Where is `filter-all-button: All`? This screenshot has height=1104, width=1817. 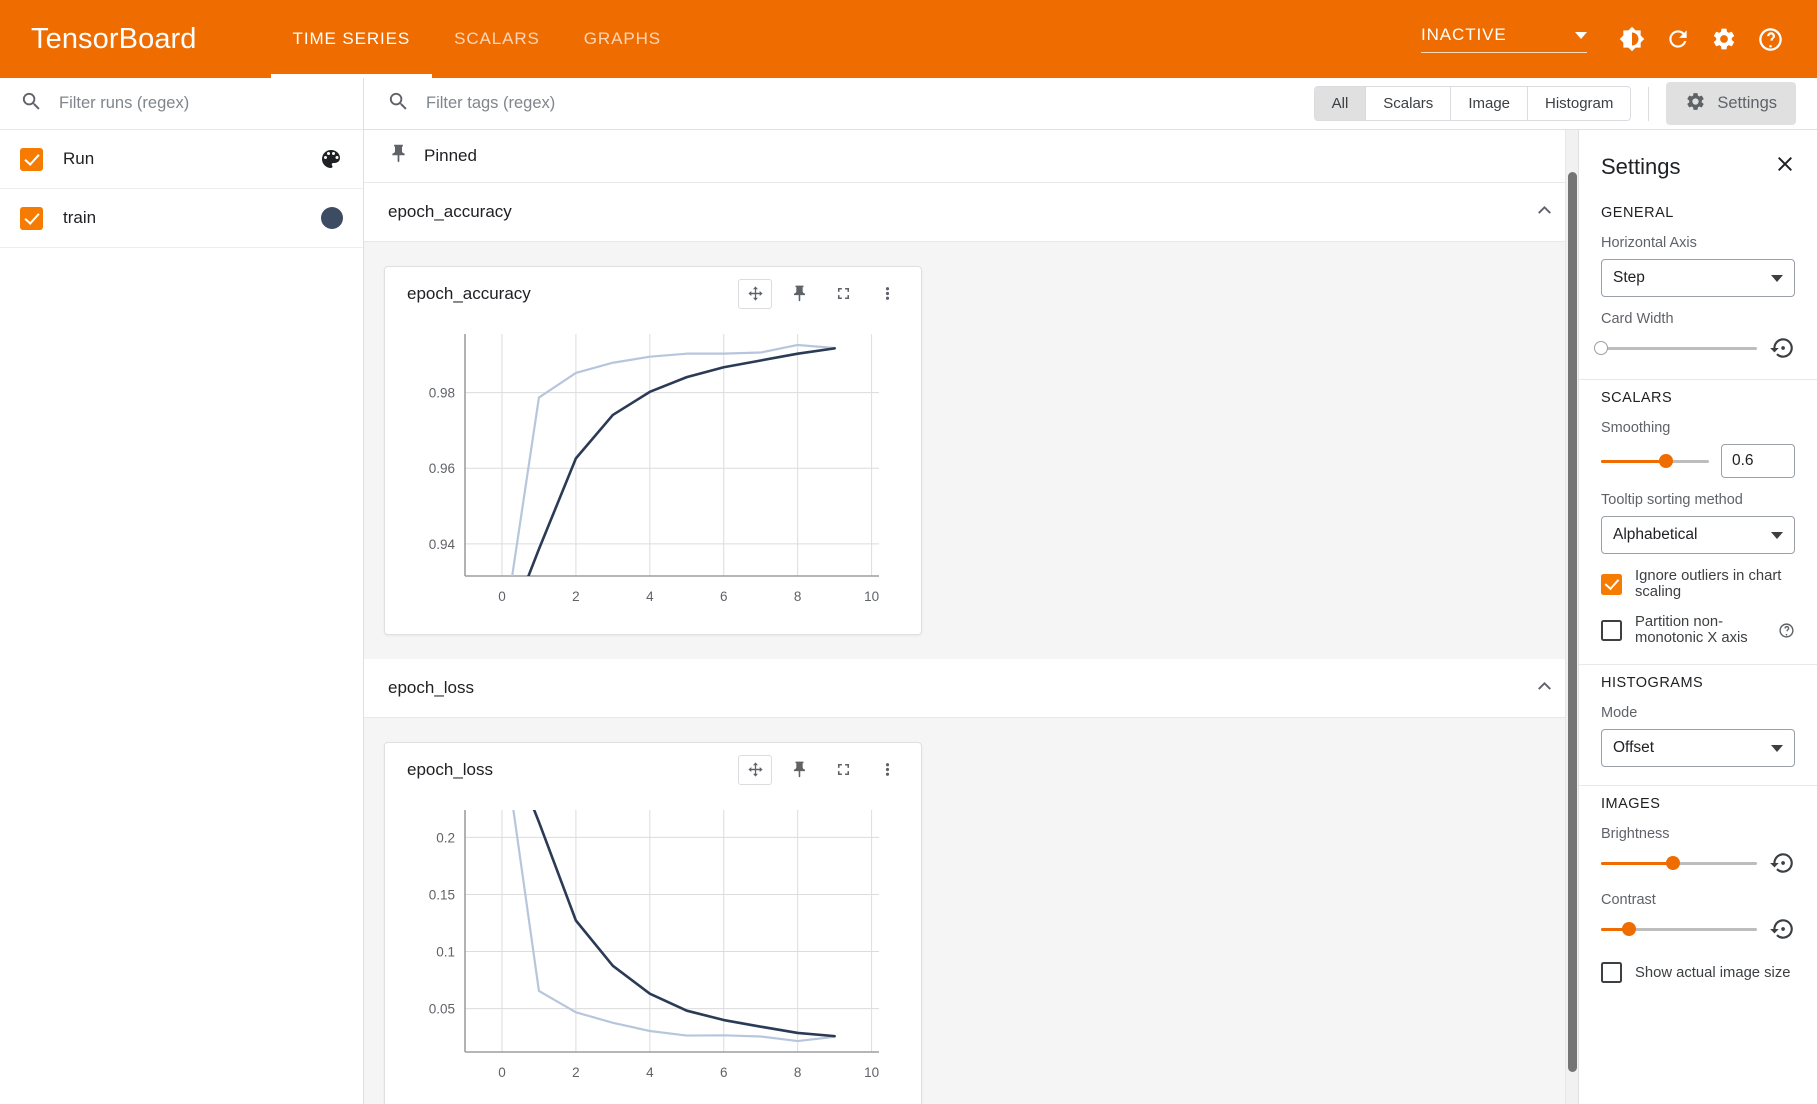
filter-all-button: All is located at coordinates (1340, 103).